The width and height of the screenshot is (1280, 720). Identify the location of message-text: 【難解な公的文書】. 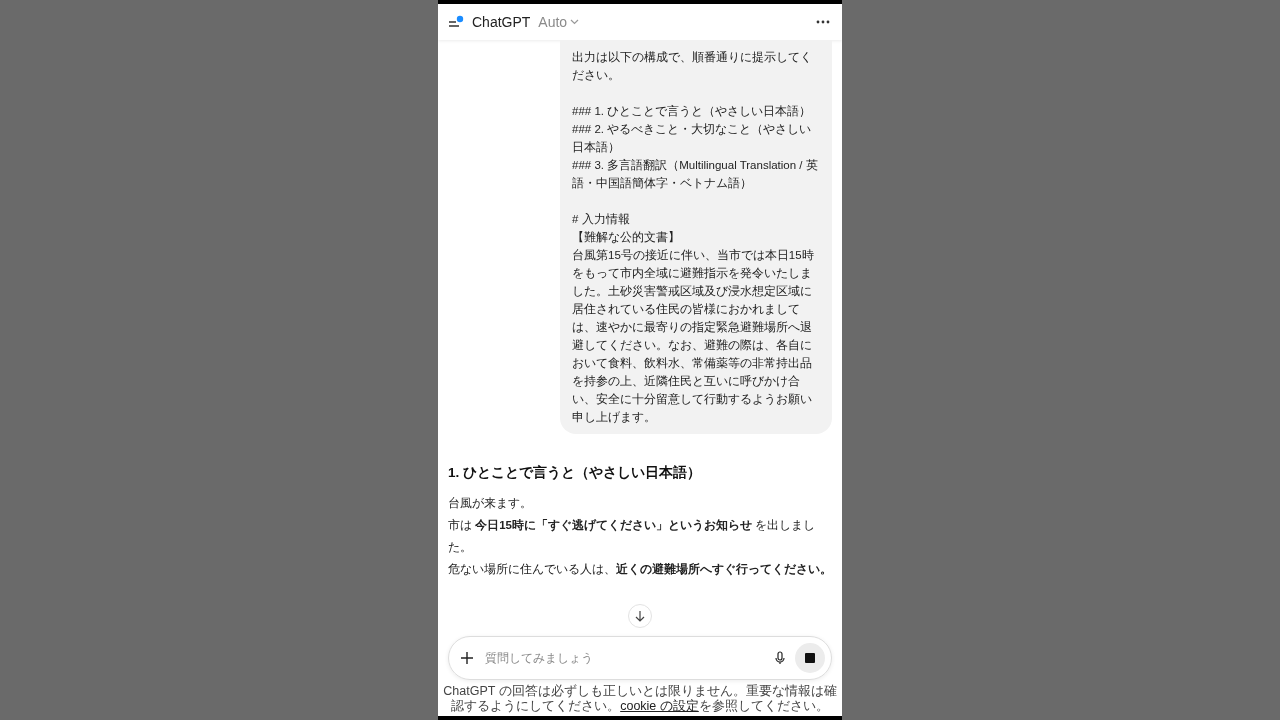
(626, 238).